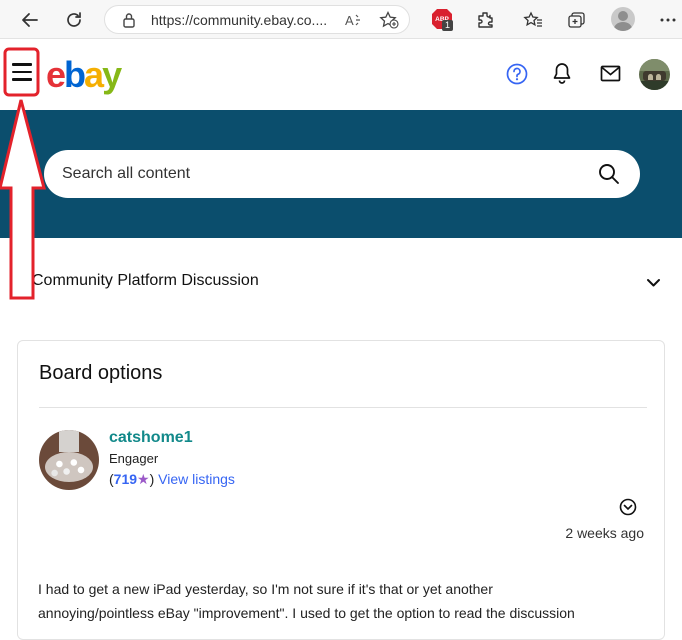 The height and width of the screenshot is (640, 682). I want to click on add-favorite-icon, so click(389, 20).